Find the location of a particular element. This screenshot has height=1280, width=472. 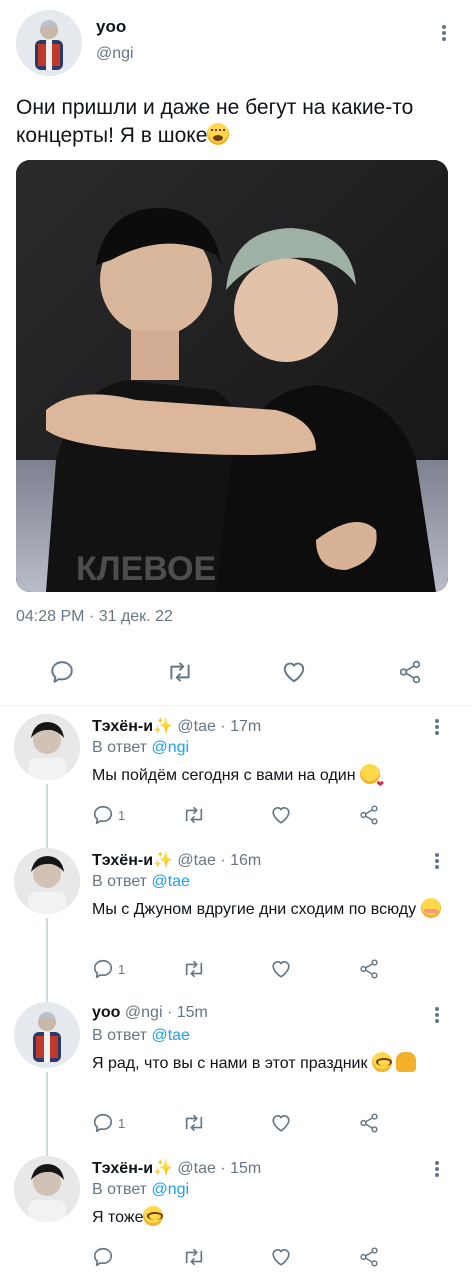

reply-header: Тэхён-и✨ @tae · 16m is located at coordinates (176, 860).